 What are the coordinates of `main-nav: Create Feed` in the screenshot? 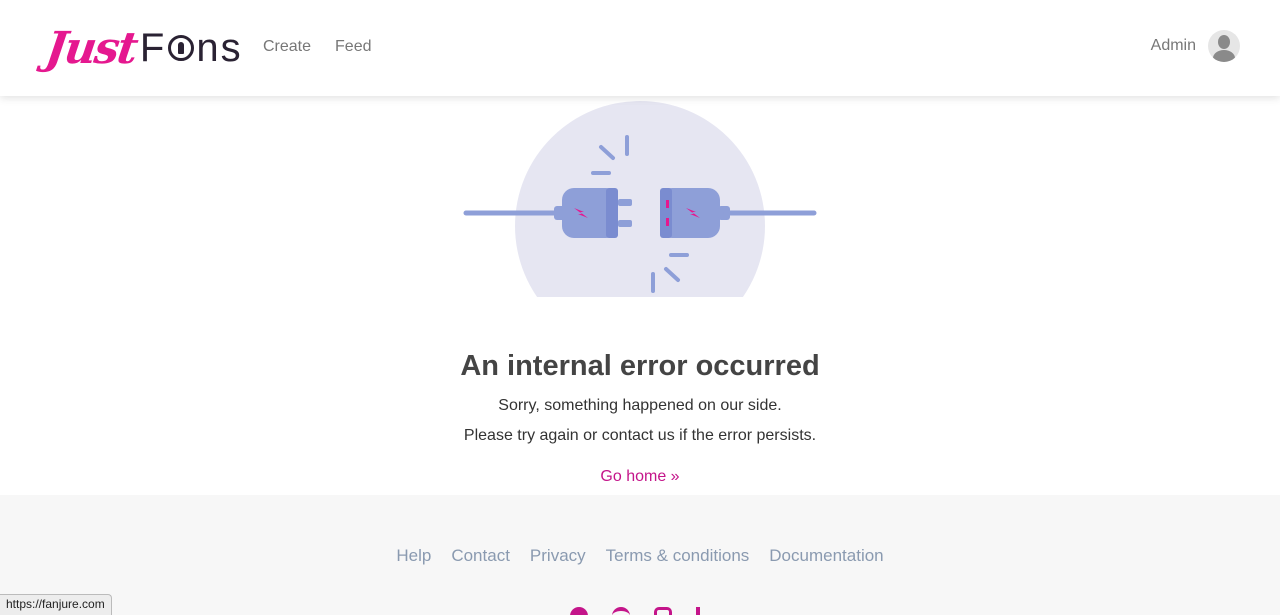 It's located at (317, 47).